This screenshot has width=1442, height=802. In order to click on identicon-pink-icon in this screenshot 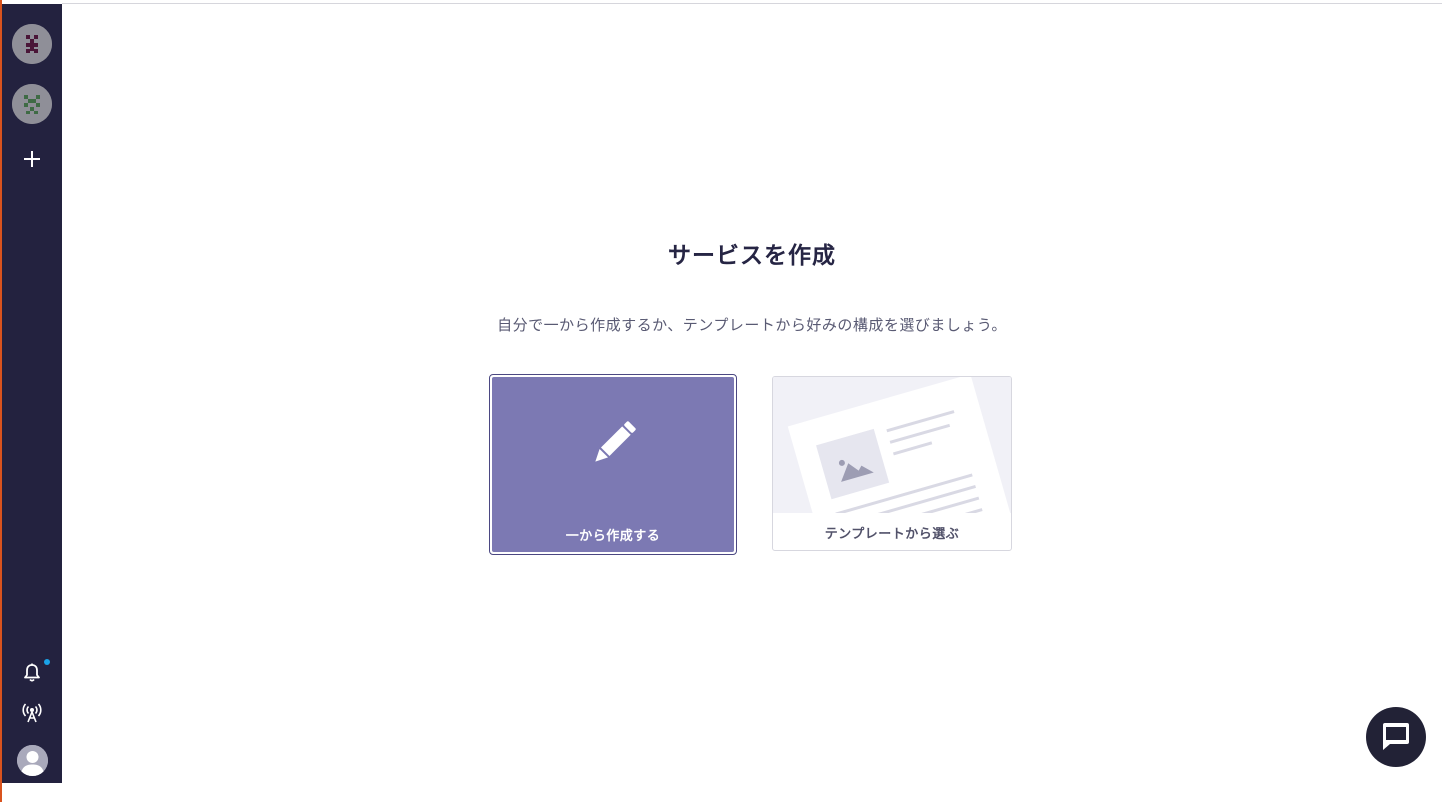, I will do `click(32, 44)`.